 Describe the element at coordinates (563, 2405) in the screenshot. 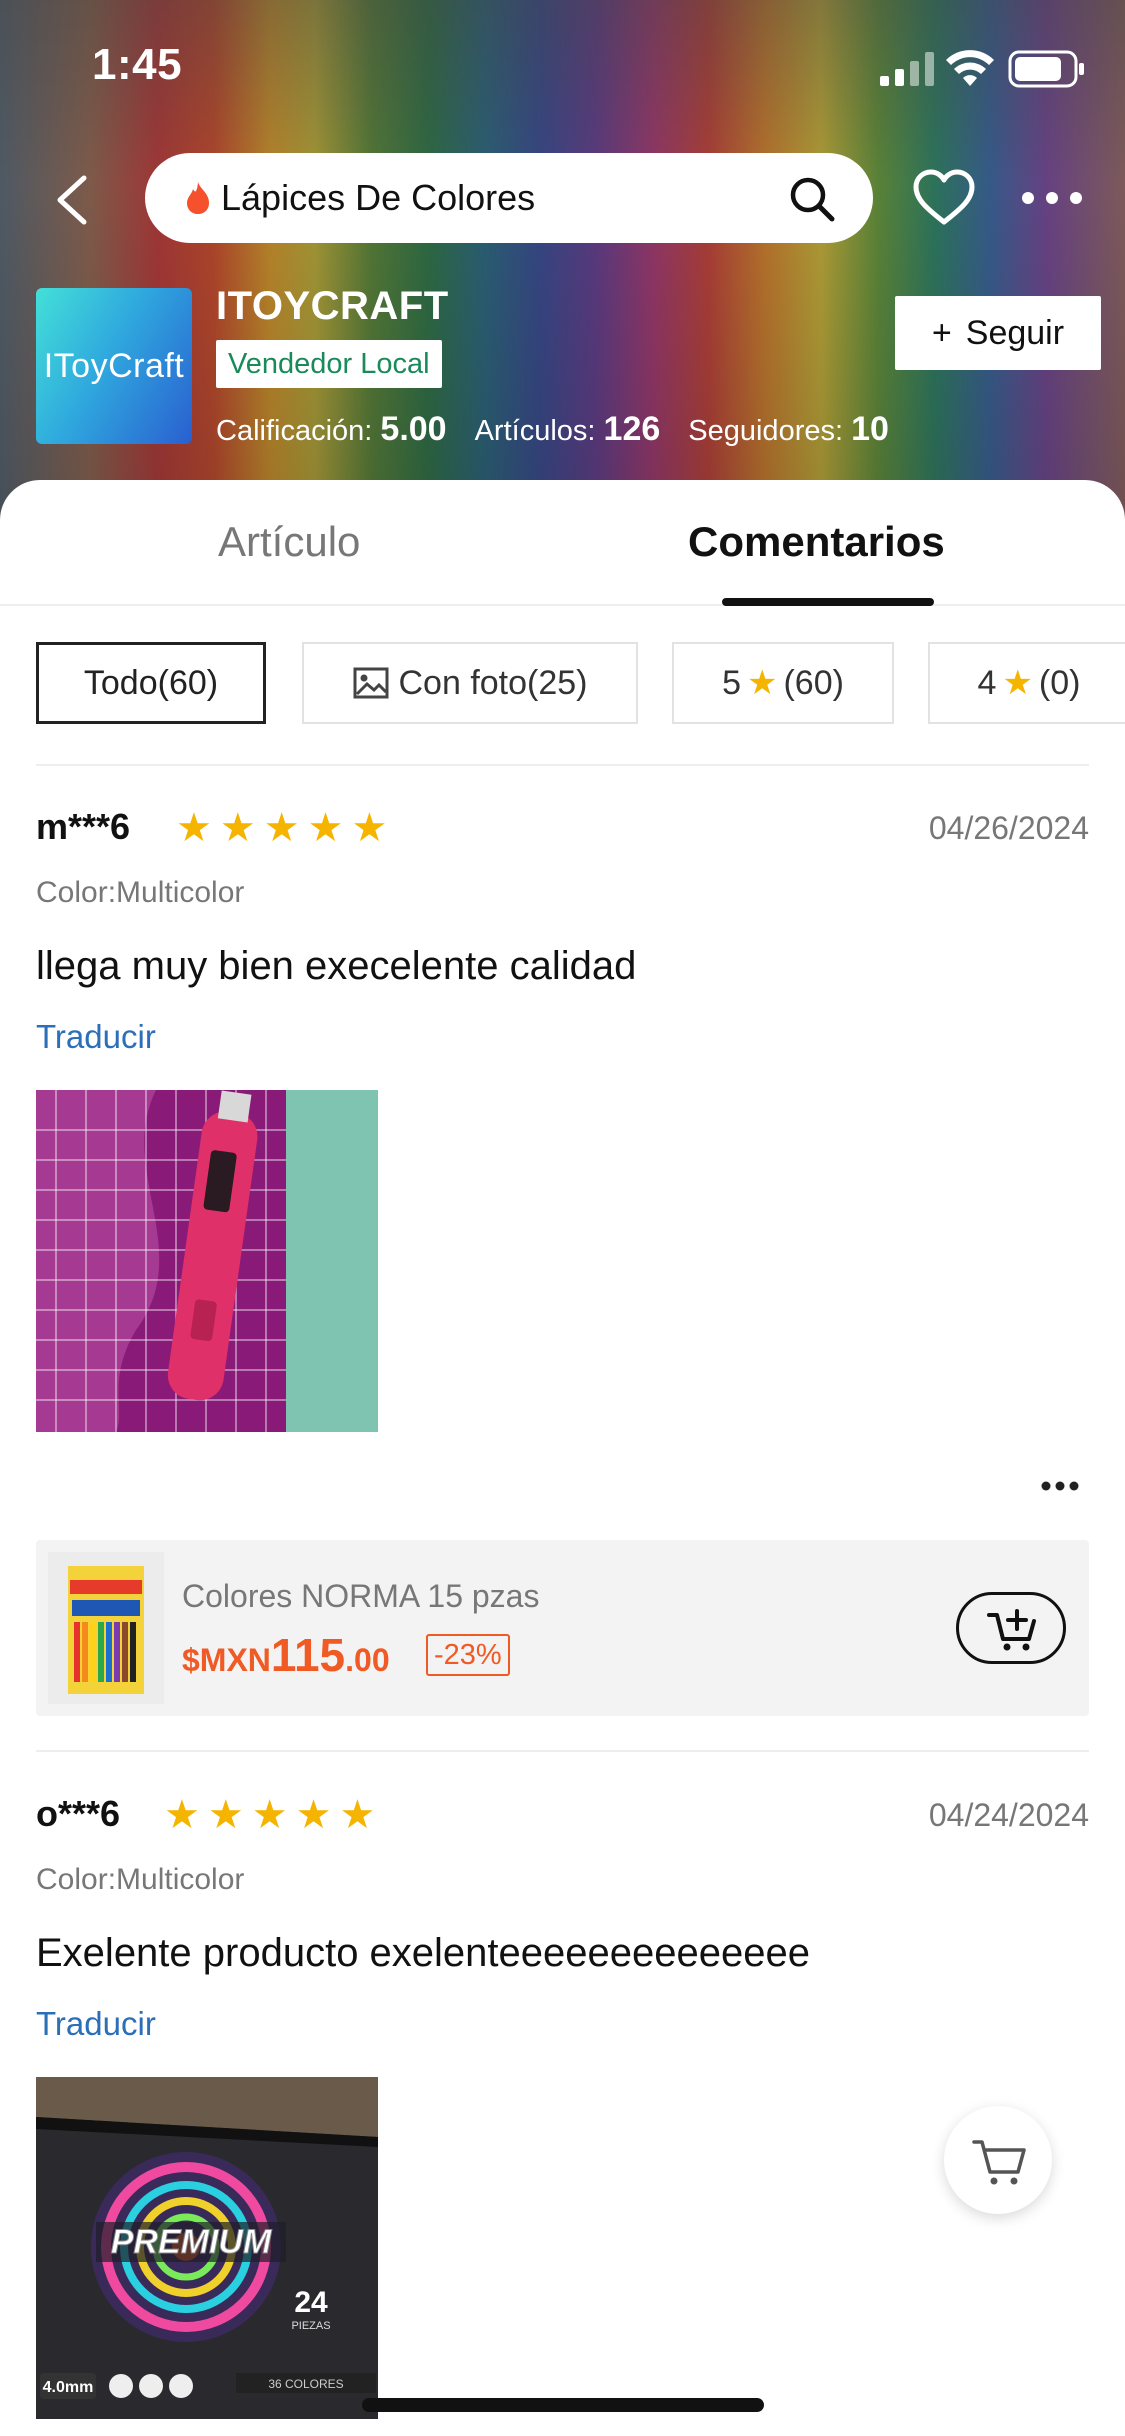

I see `home-indicator` at that location.